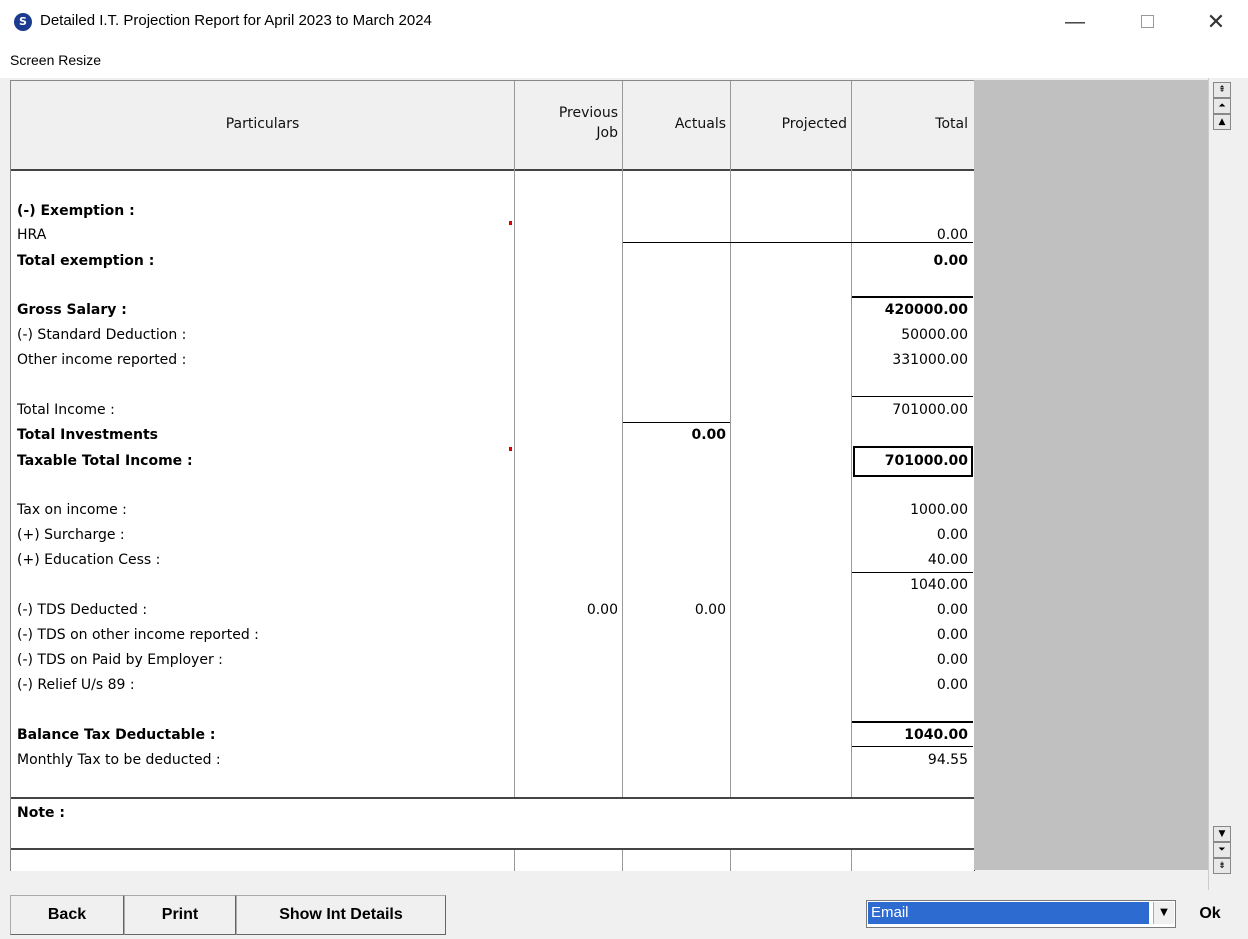 The width and height of the screenshot is (1248, 939). What do you see at coordinates (951, 124) in the screenshot?
I see `header-total: Total` at bounding box center [951, 124].